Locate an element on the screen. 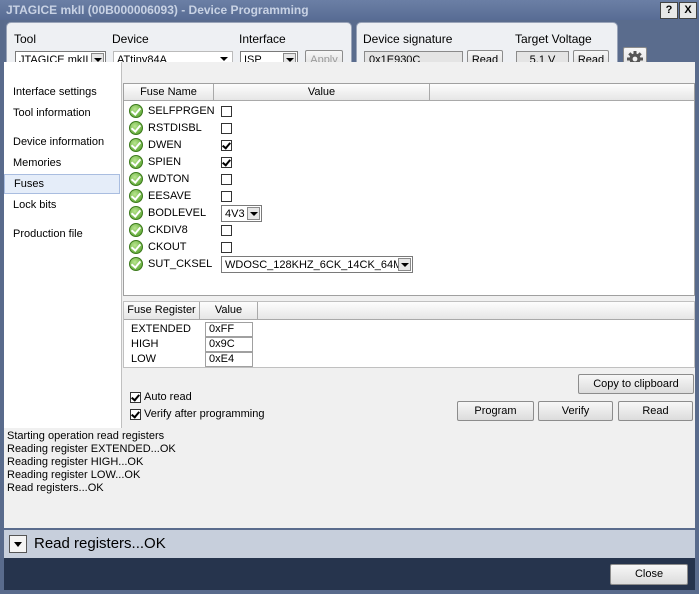 The height and width of the screenshot is (594, 699). register-value-field: 0xFF is located at coordinates (229, 329).